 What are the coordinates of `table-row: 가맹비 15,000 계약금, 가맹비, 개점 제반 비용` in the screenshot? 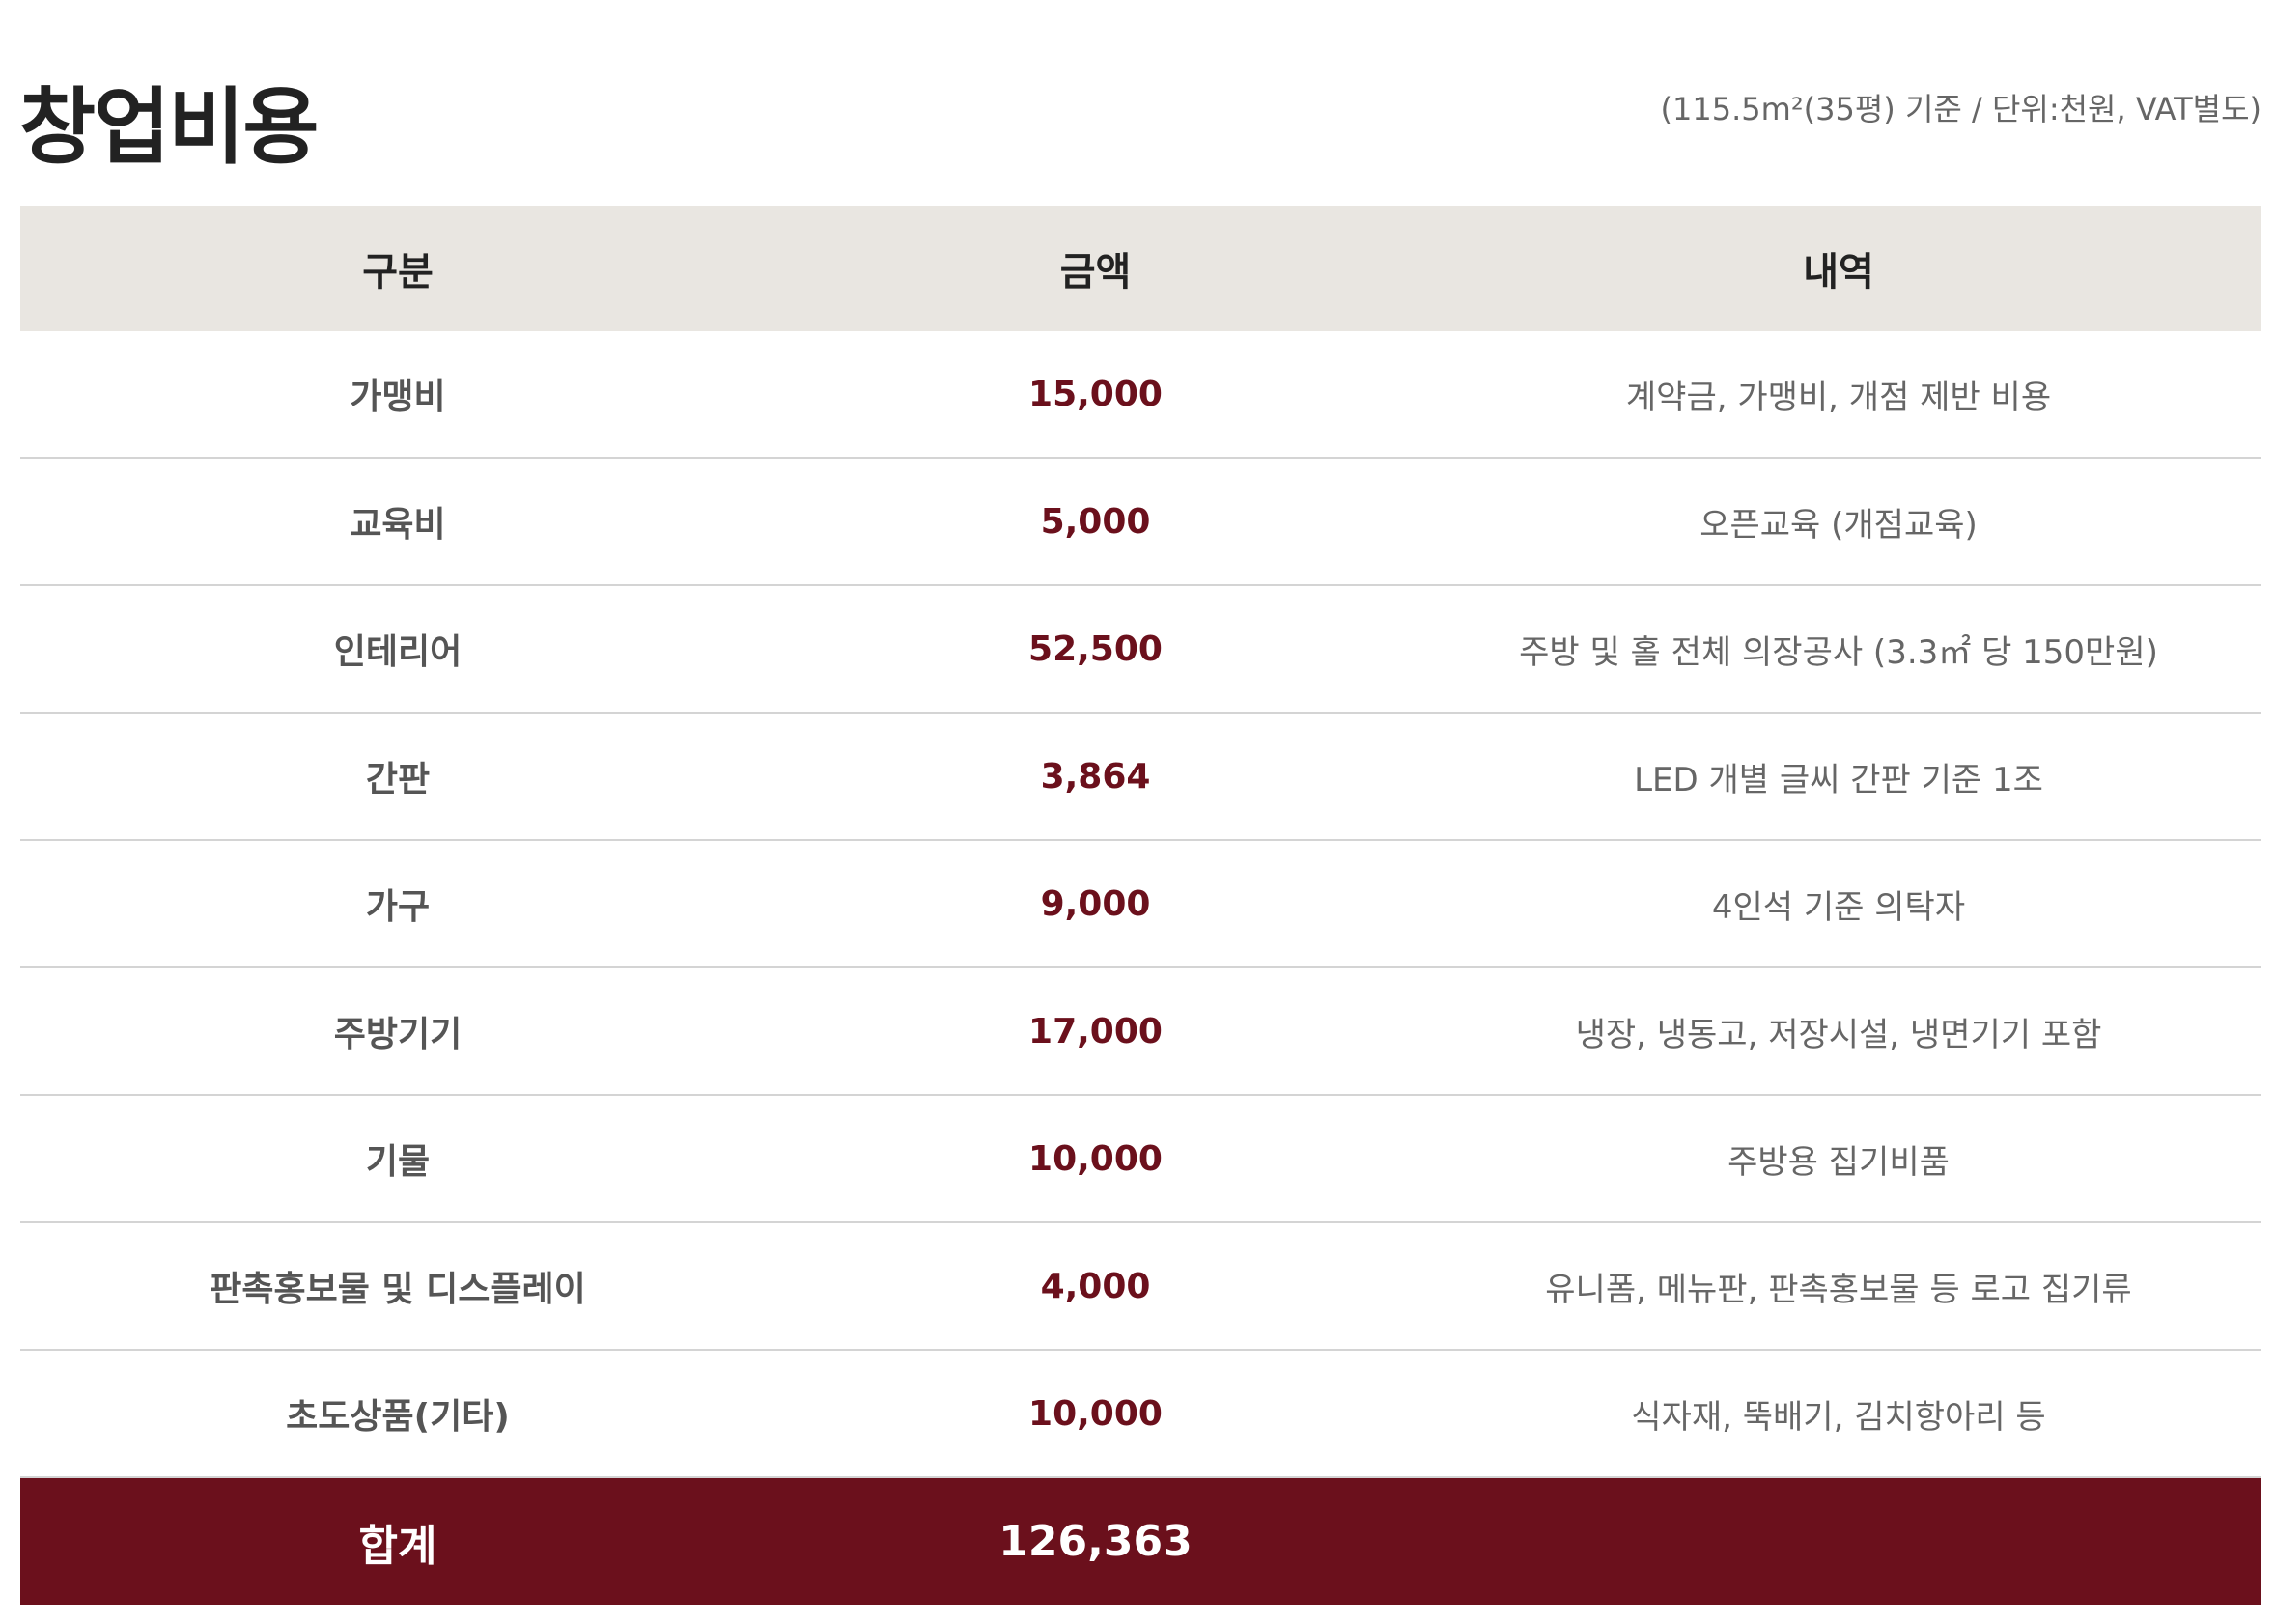 It's located at (1141, 395).